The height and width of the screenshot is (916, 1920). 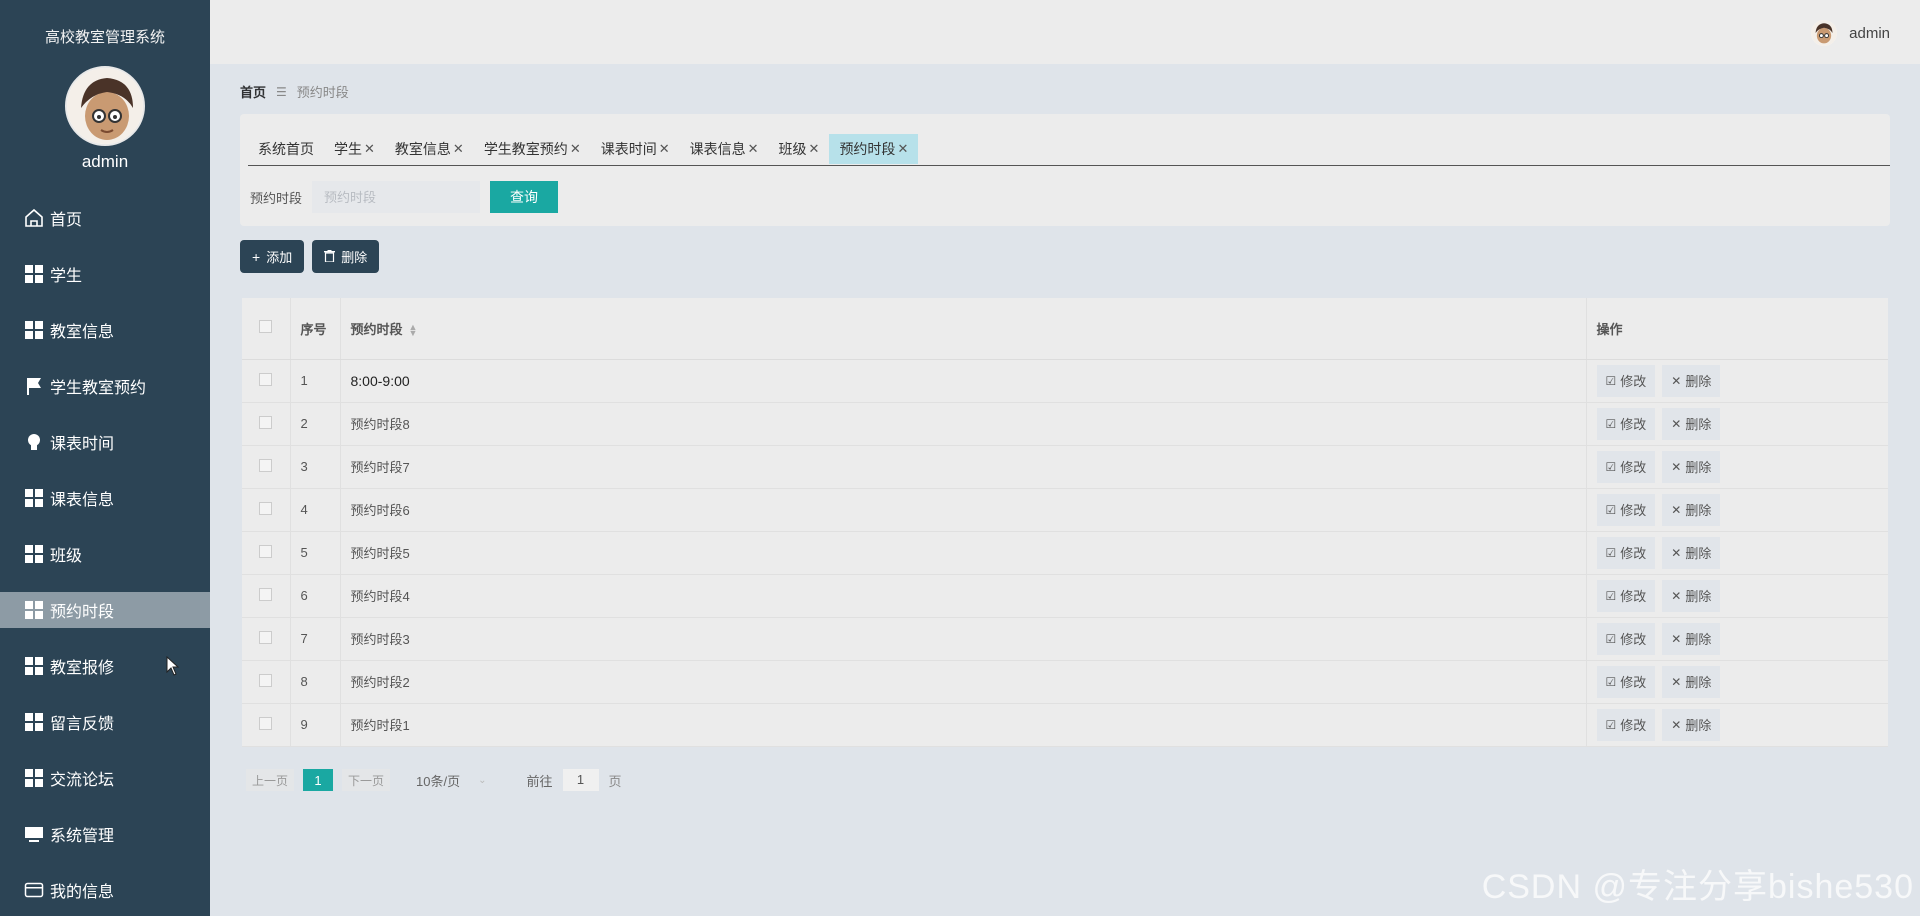 What do you see at coordinates (105, 778) in the screenshot?
I see `sidebar-item-10: 交流论坛` at bounding box center [105, 778].